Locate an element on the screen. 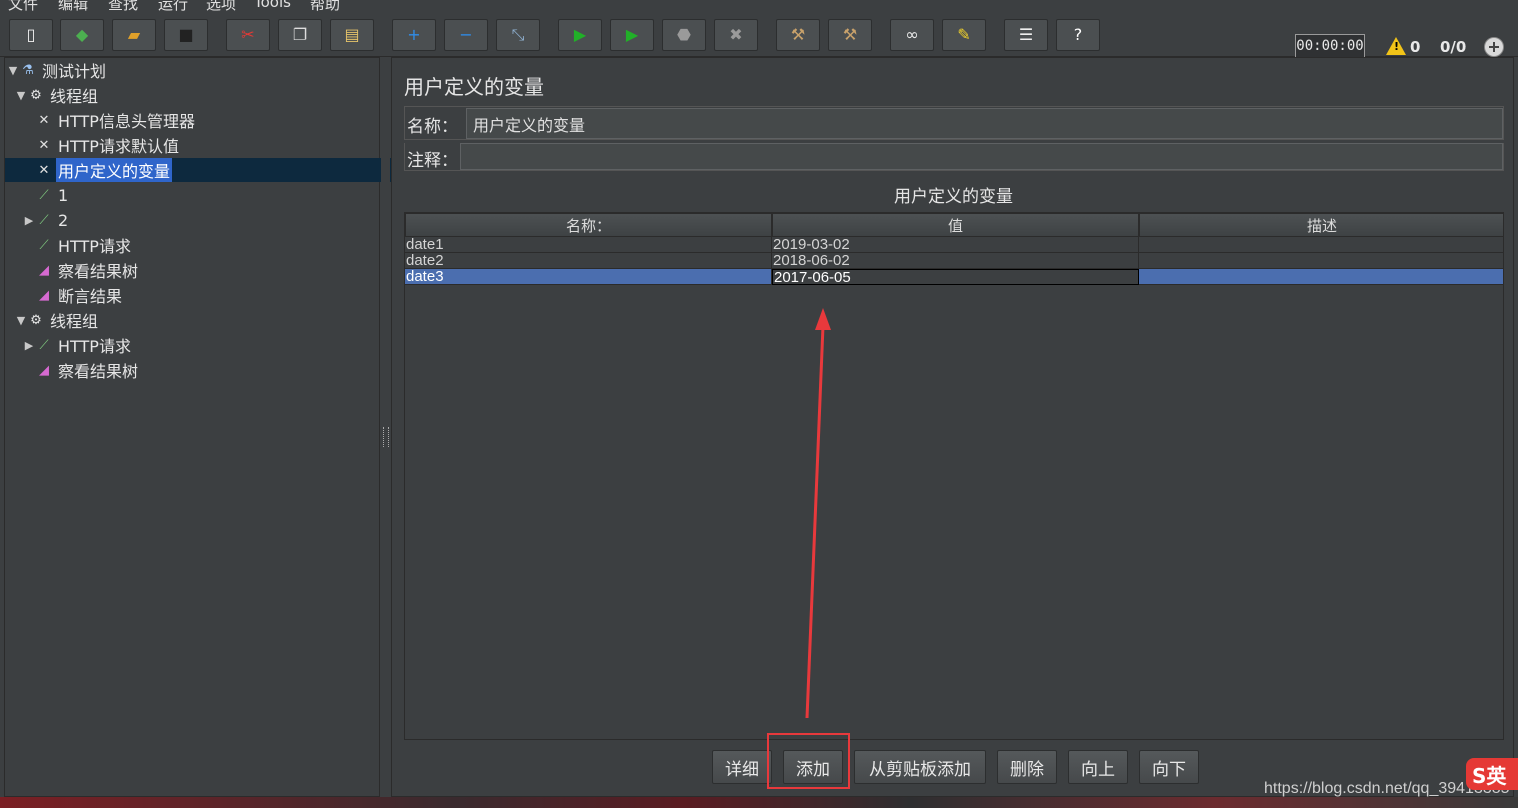 This screenshot has width=1518, height=808. name-input: 用户定义的变量 is located at coordinates (984, 123).